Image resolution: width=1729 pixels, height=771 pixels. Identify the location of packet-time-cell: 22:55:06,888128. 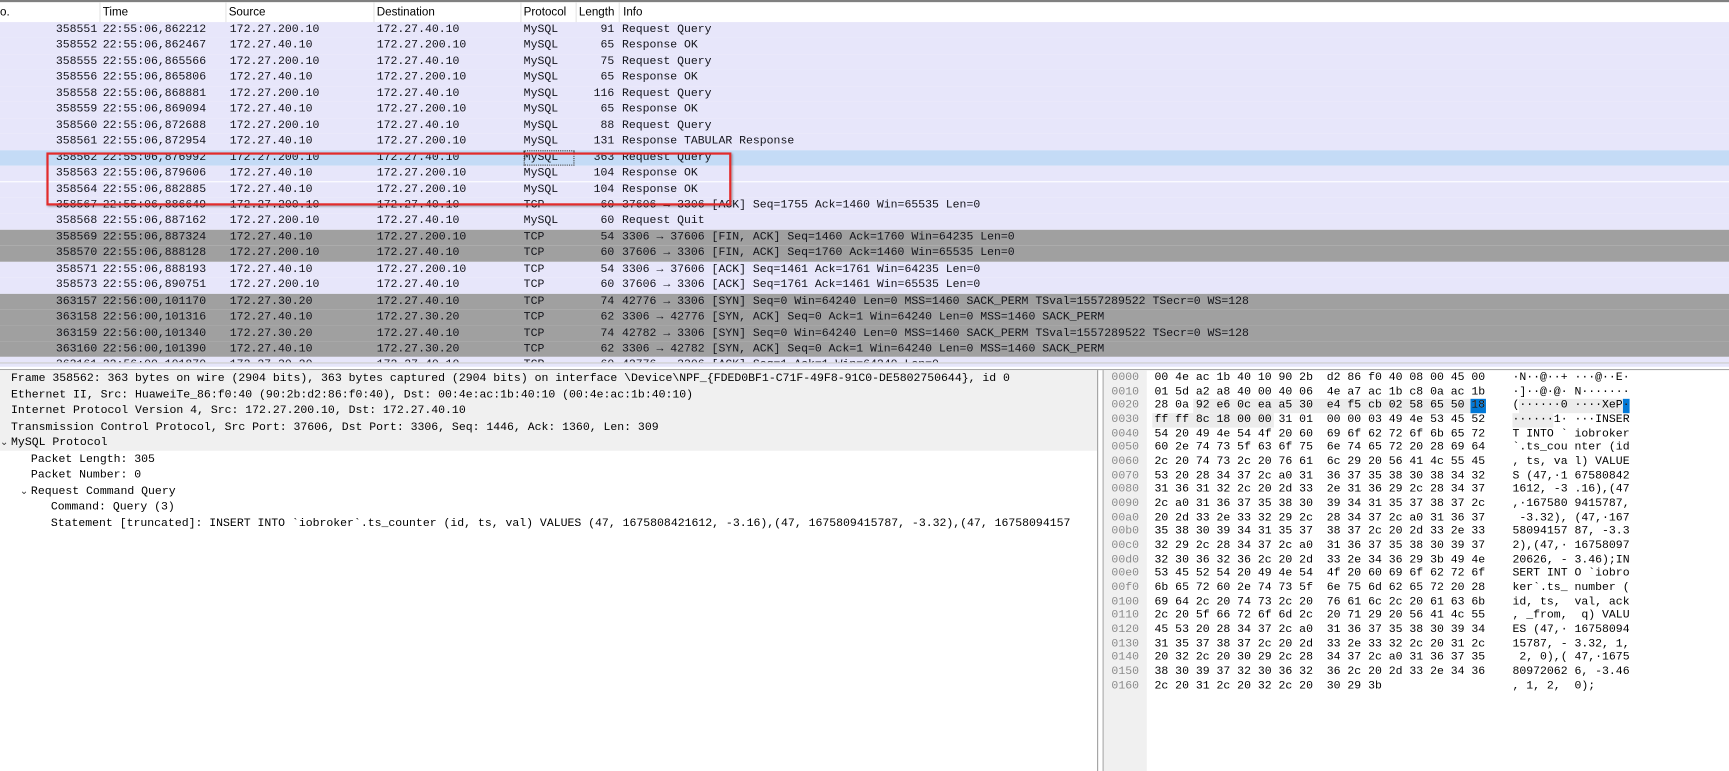
(154, 253).